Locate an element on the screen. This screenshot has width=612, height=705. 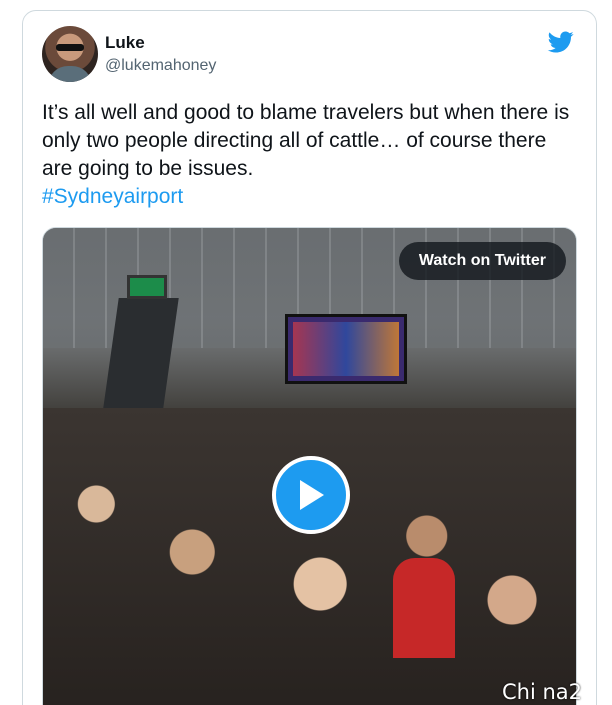
play-button is located at coordinates (311, 495).